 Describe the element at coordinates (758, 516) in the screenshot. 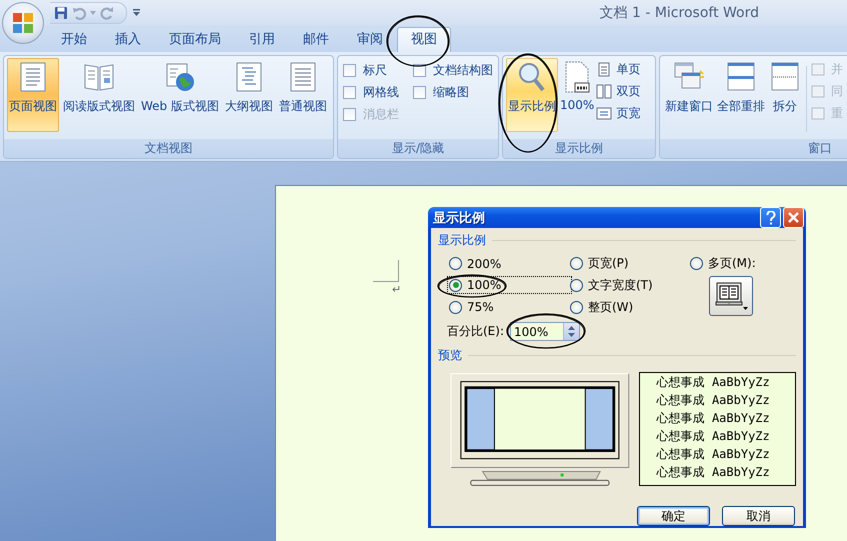

I see `dialog-button: 取消` at that location.